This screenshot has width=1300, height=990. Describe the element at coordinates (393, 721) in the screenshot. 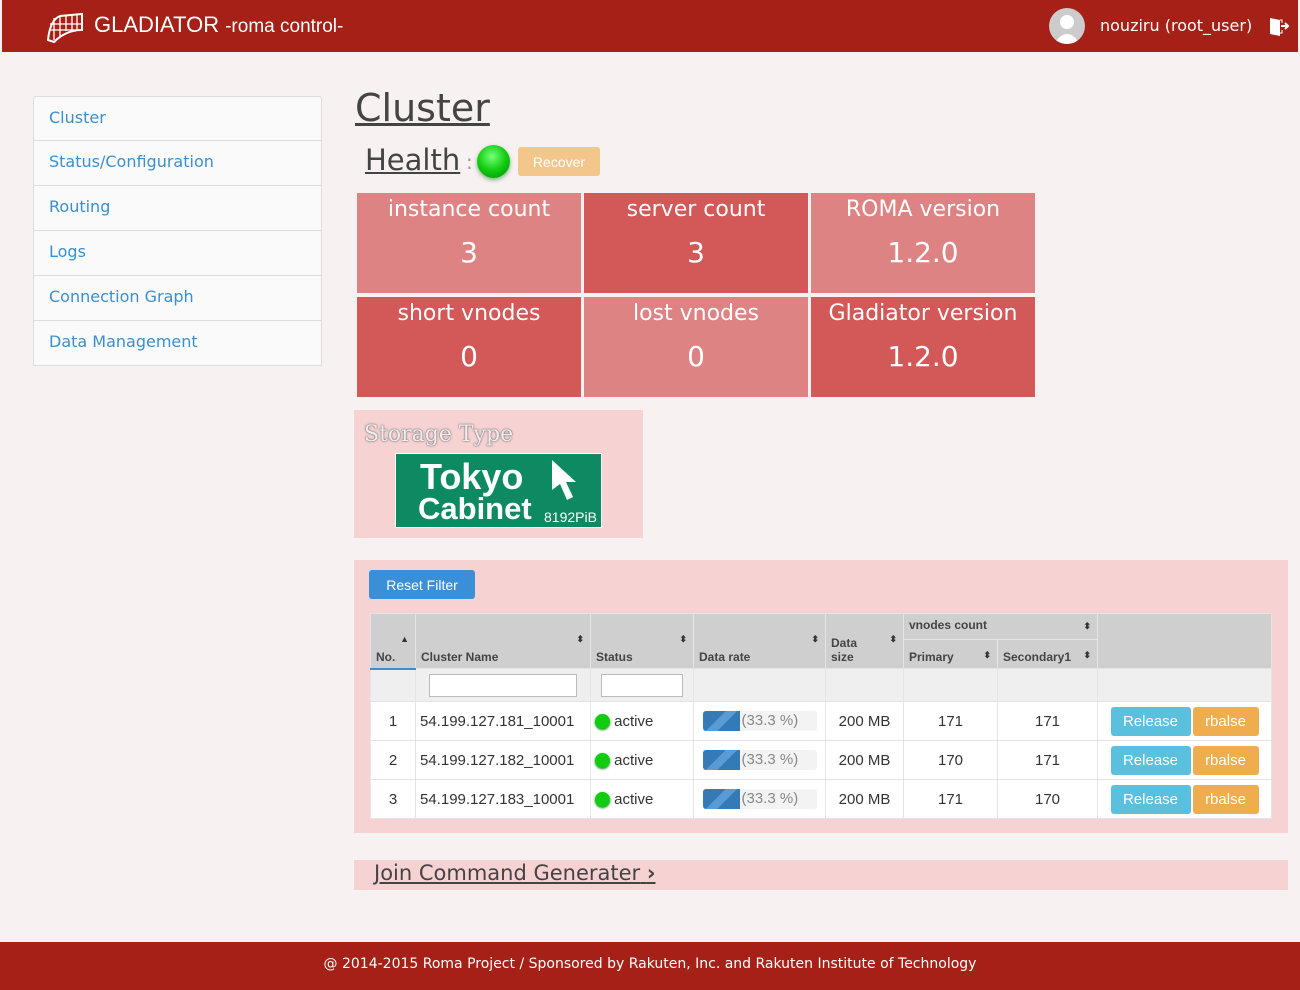

I see `cell-no: 1` at that location.